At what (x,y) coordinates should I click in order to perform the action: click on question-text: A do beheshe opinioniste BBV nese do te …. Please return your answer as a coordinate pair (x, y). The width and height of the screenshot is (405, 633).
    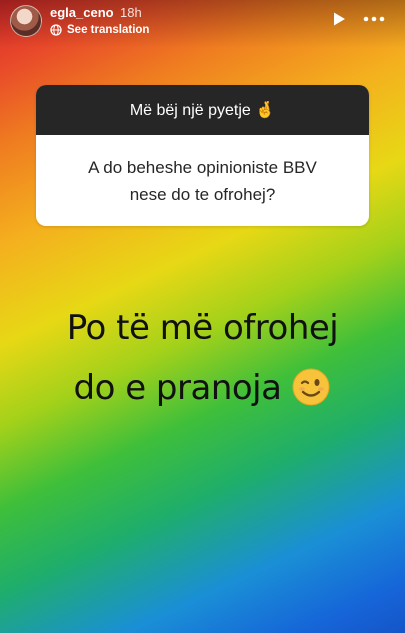
    Looking at the image, I should click on (202, 180).